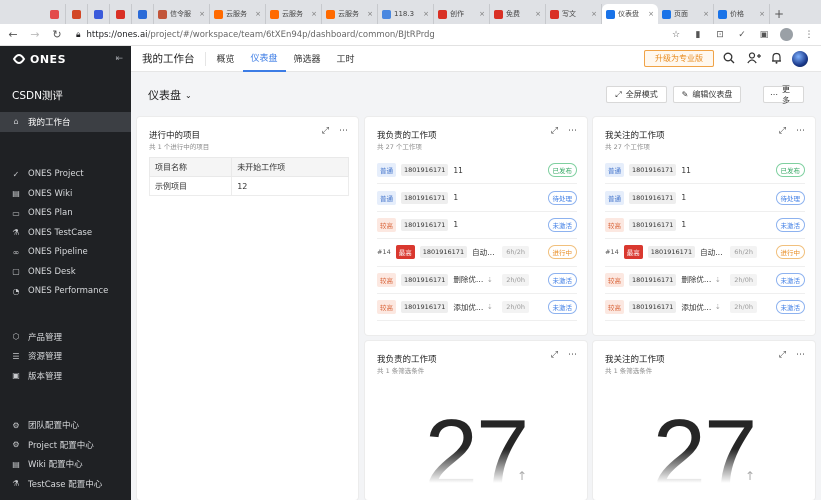 The image size is (821, 500). Describe the element at coordinates (707, 94) in the screenshot. I see `edit-dashboard-button: ✎ 编辑仪表盘` at that location.